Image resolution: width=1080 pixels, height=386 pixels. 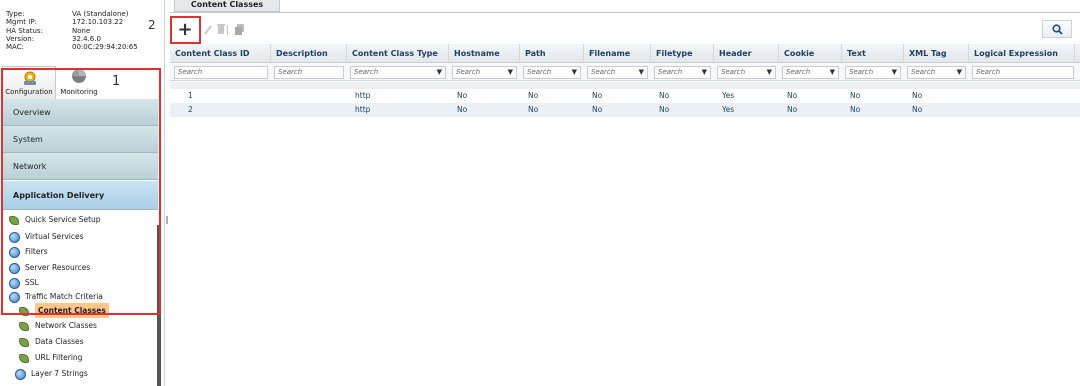 I want to click on column-header-content-class-id: Content Class ID, so click(x=220, y=53).